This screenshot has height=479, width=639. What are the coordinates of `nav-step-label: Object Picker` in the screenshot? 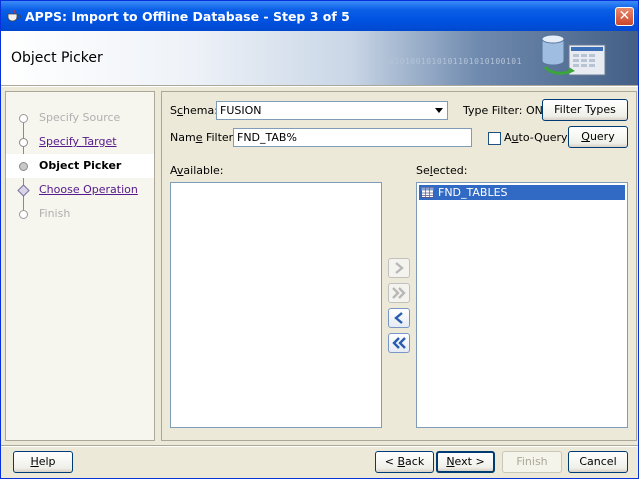 It's located at (80, 165).